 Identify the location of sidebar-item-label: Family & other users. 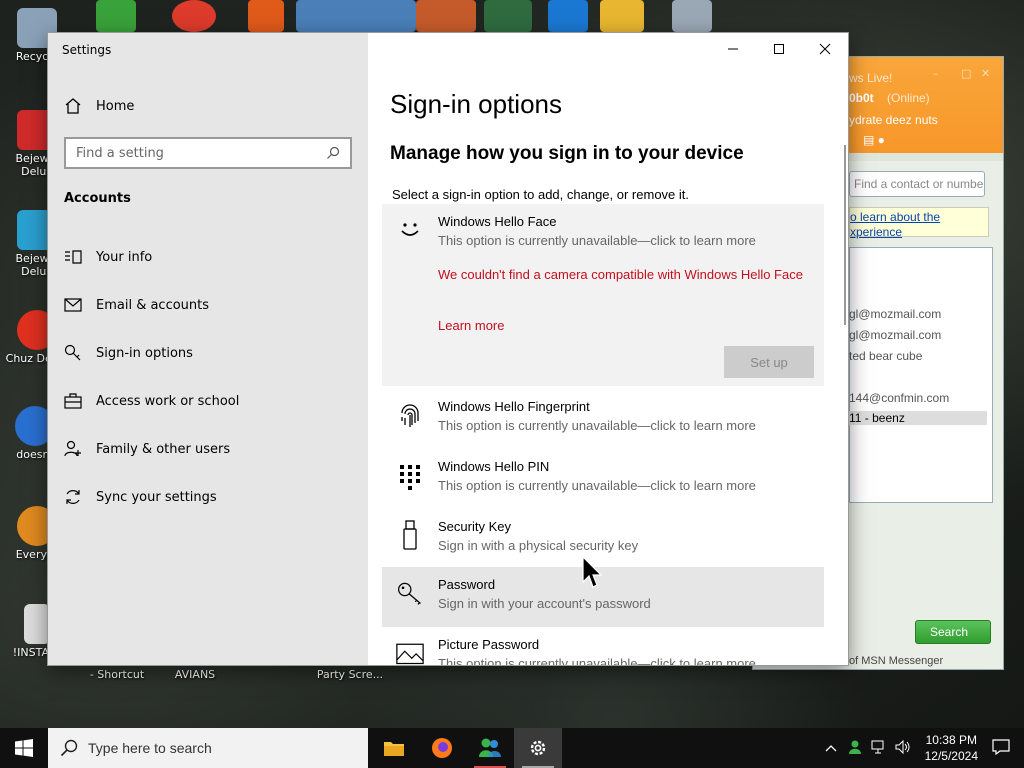
(163, 449).